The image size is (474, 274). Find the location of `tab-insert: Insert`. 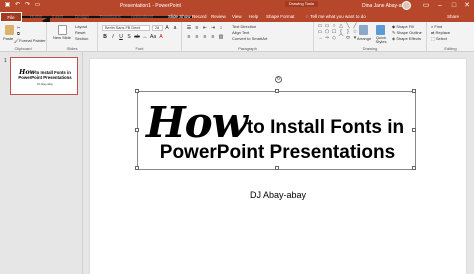

tab-insert: Insert is located at coordinates (57, 16).